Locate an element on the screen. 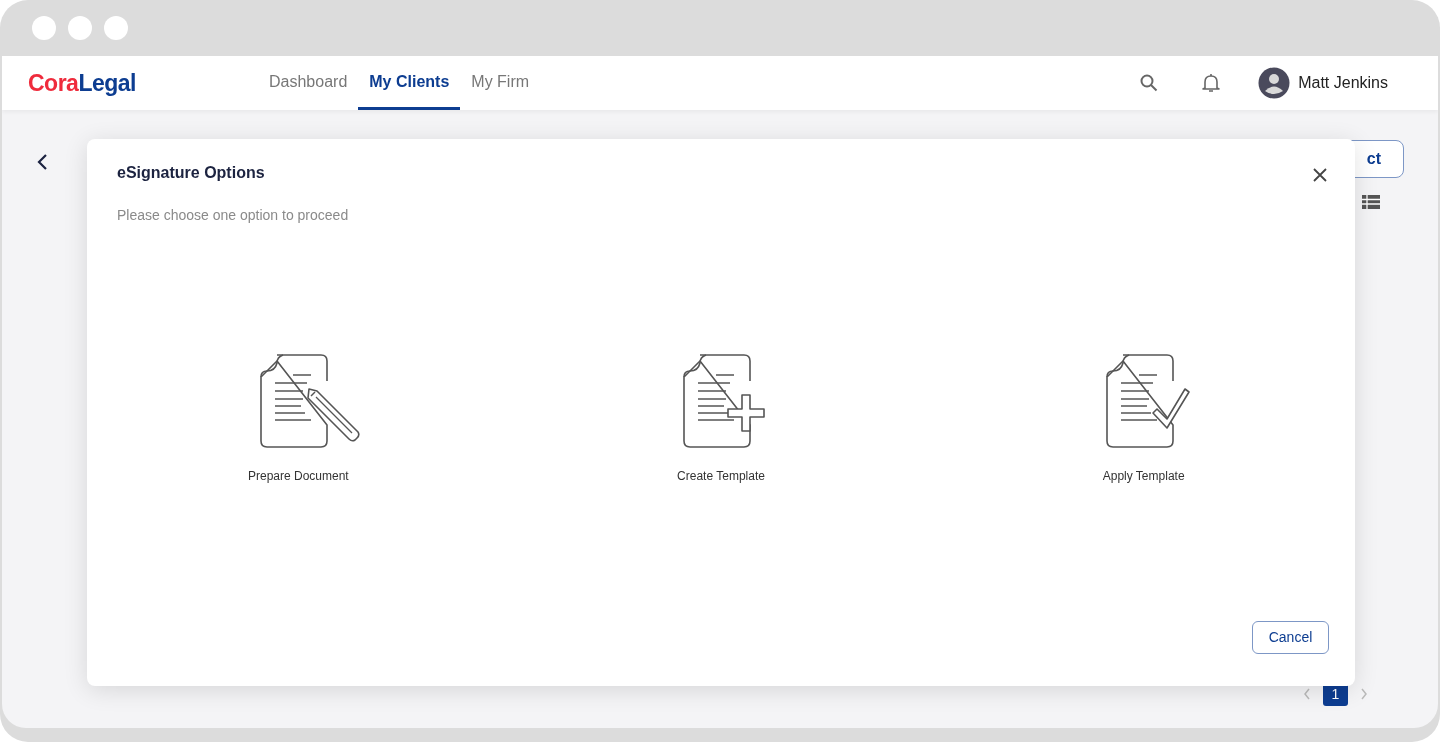 This screenshot has width=1440, height=742. avatar-icon is located at coordinates (1274, 83).